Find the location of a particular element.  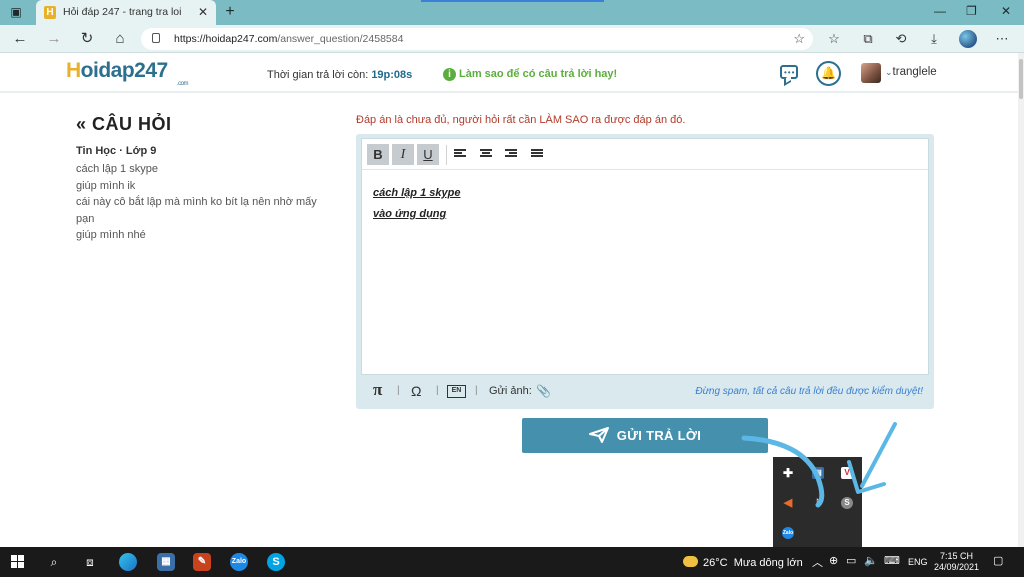

tab-title: Hỏi đáp 247 - trang tra loi is located at coordinates (122, 12).